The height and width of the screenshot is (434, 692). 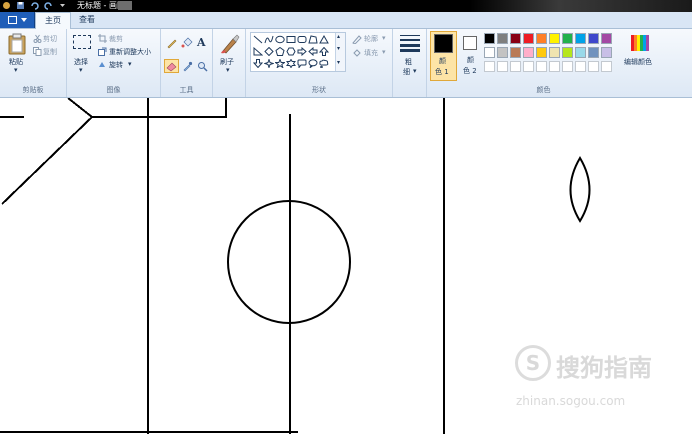 What do you see at coordinates (313, 51) in the screenshot?
I see `left-arrow-shape-icon` at bounding box center [313, 51].